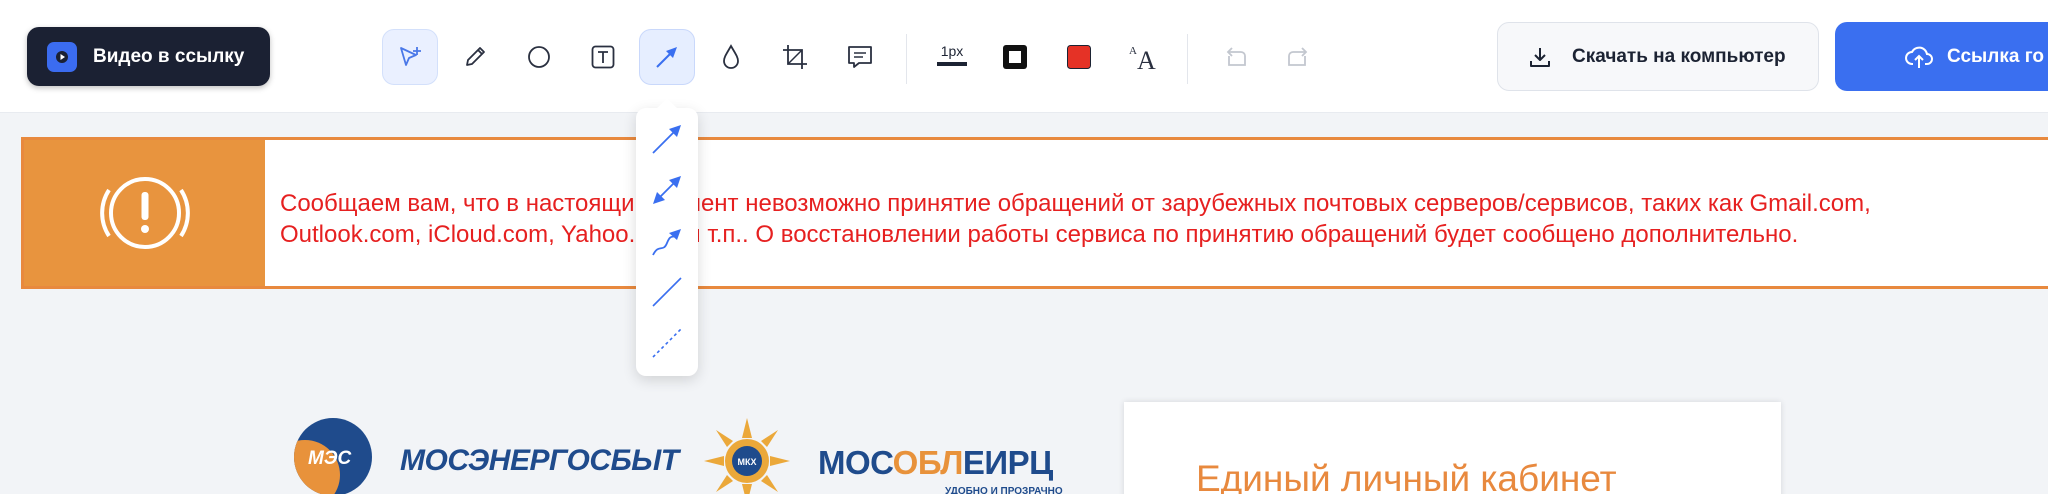 This screenshot has height=494, width=2048. I want to click on crop-icon, so click(795, 57).